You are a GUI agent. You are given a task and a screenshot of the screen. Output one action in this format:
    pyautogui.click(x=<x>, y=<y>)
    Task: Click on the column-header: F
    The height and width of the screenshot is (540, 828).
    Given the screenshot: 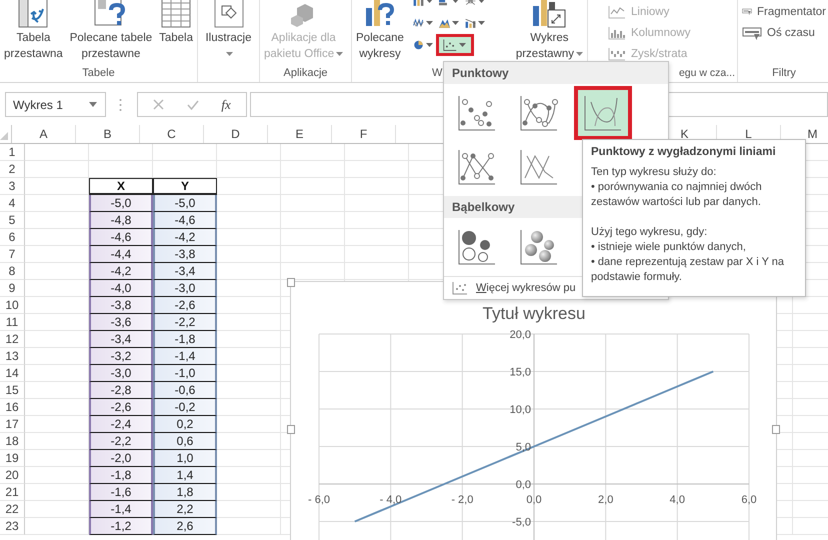 What is the action you would take?
    pyautogui.click(x=364, y=134)
    